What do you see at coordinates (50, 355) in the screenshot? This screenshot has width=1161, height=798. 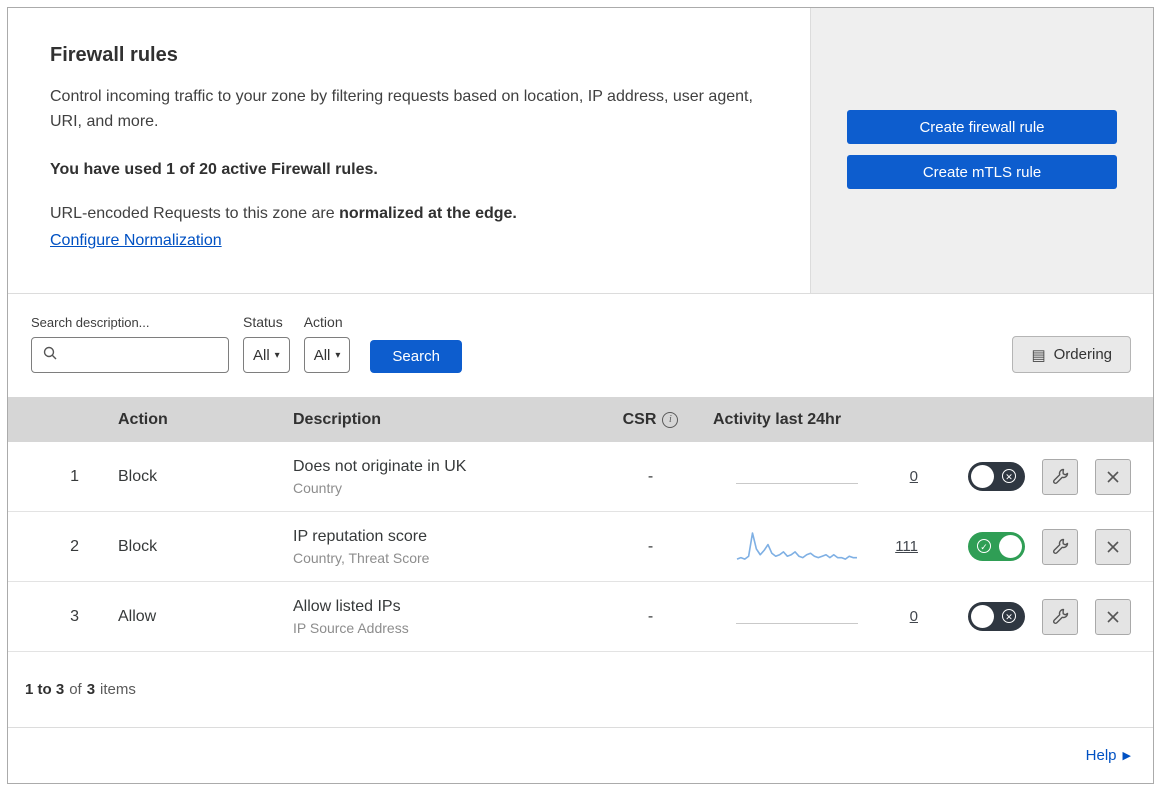 I see `search-icon` at bounding box center [50, 355].